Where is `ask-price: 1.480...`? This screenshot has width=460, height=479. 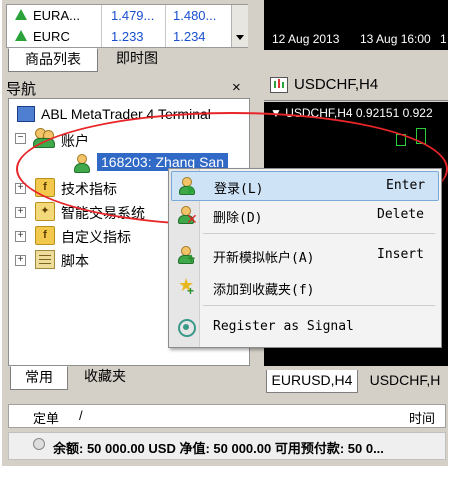 ask-price: 1.480... is located at coordinates (195, 15).